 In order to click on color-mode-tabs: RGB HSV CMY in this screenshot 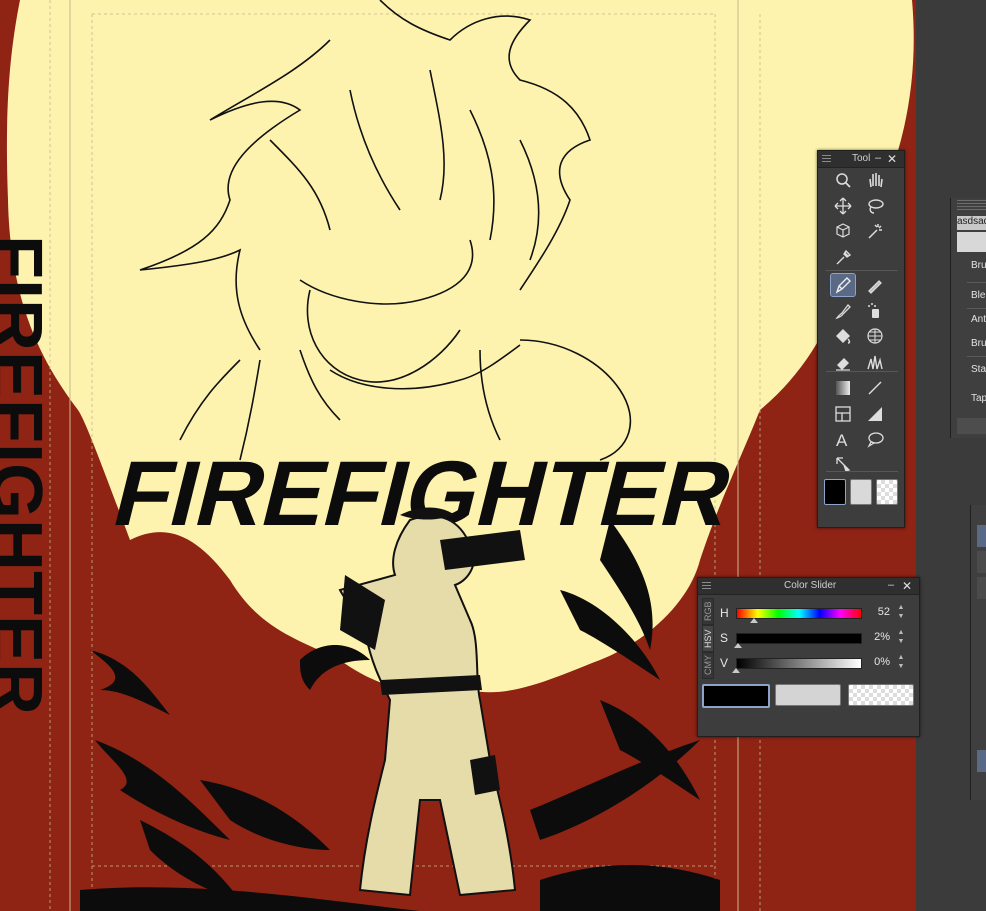, I will do `click(709, 638)`.